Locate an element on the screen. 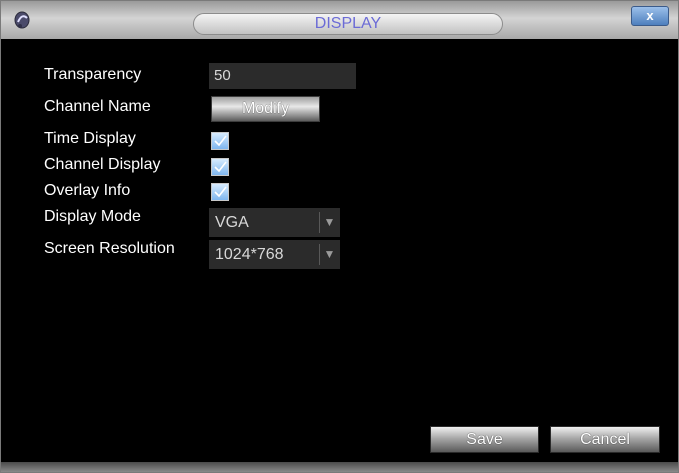  time-display-checkbox is located at coordinates (220, 141).